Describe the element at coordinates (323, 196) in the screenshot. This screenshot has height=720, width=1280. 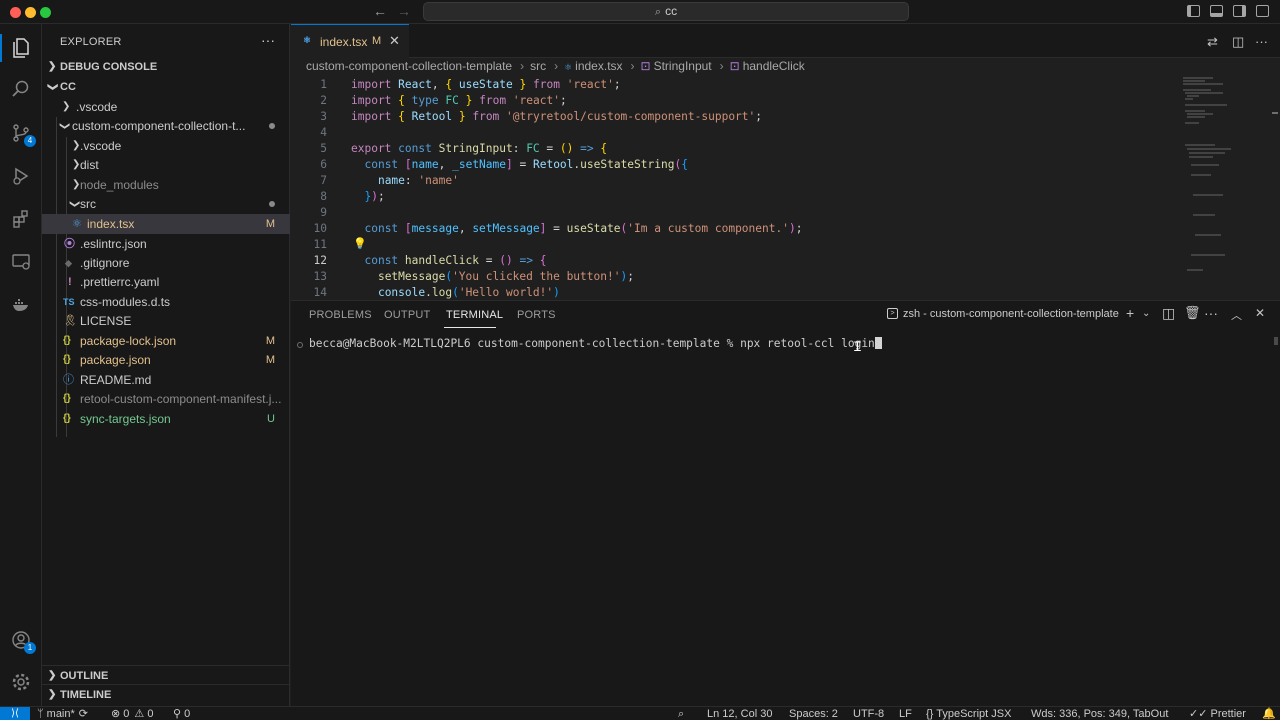
I see `line-number: 8` at that location.